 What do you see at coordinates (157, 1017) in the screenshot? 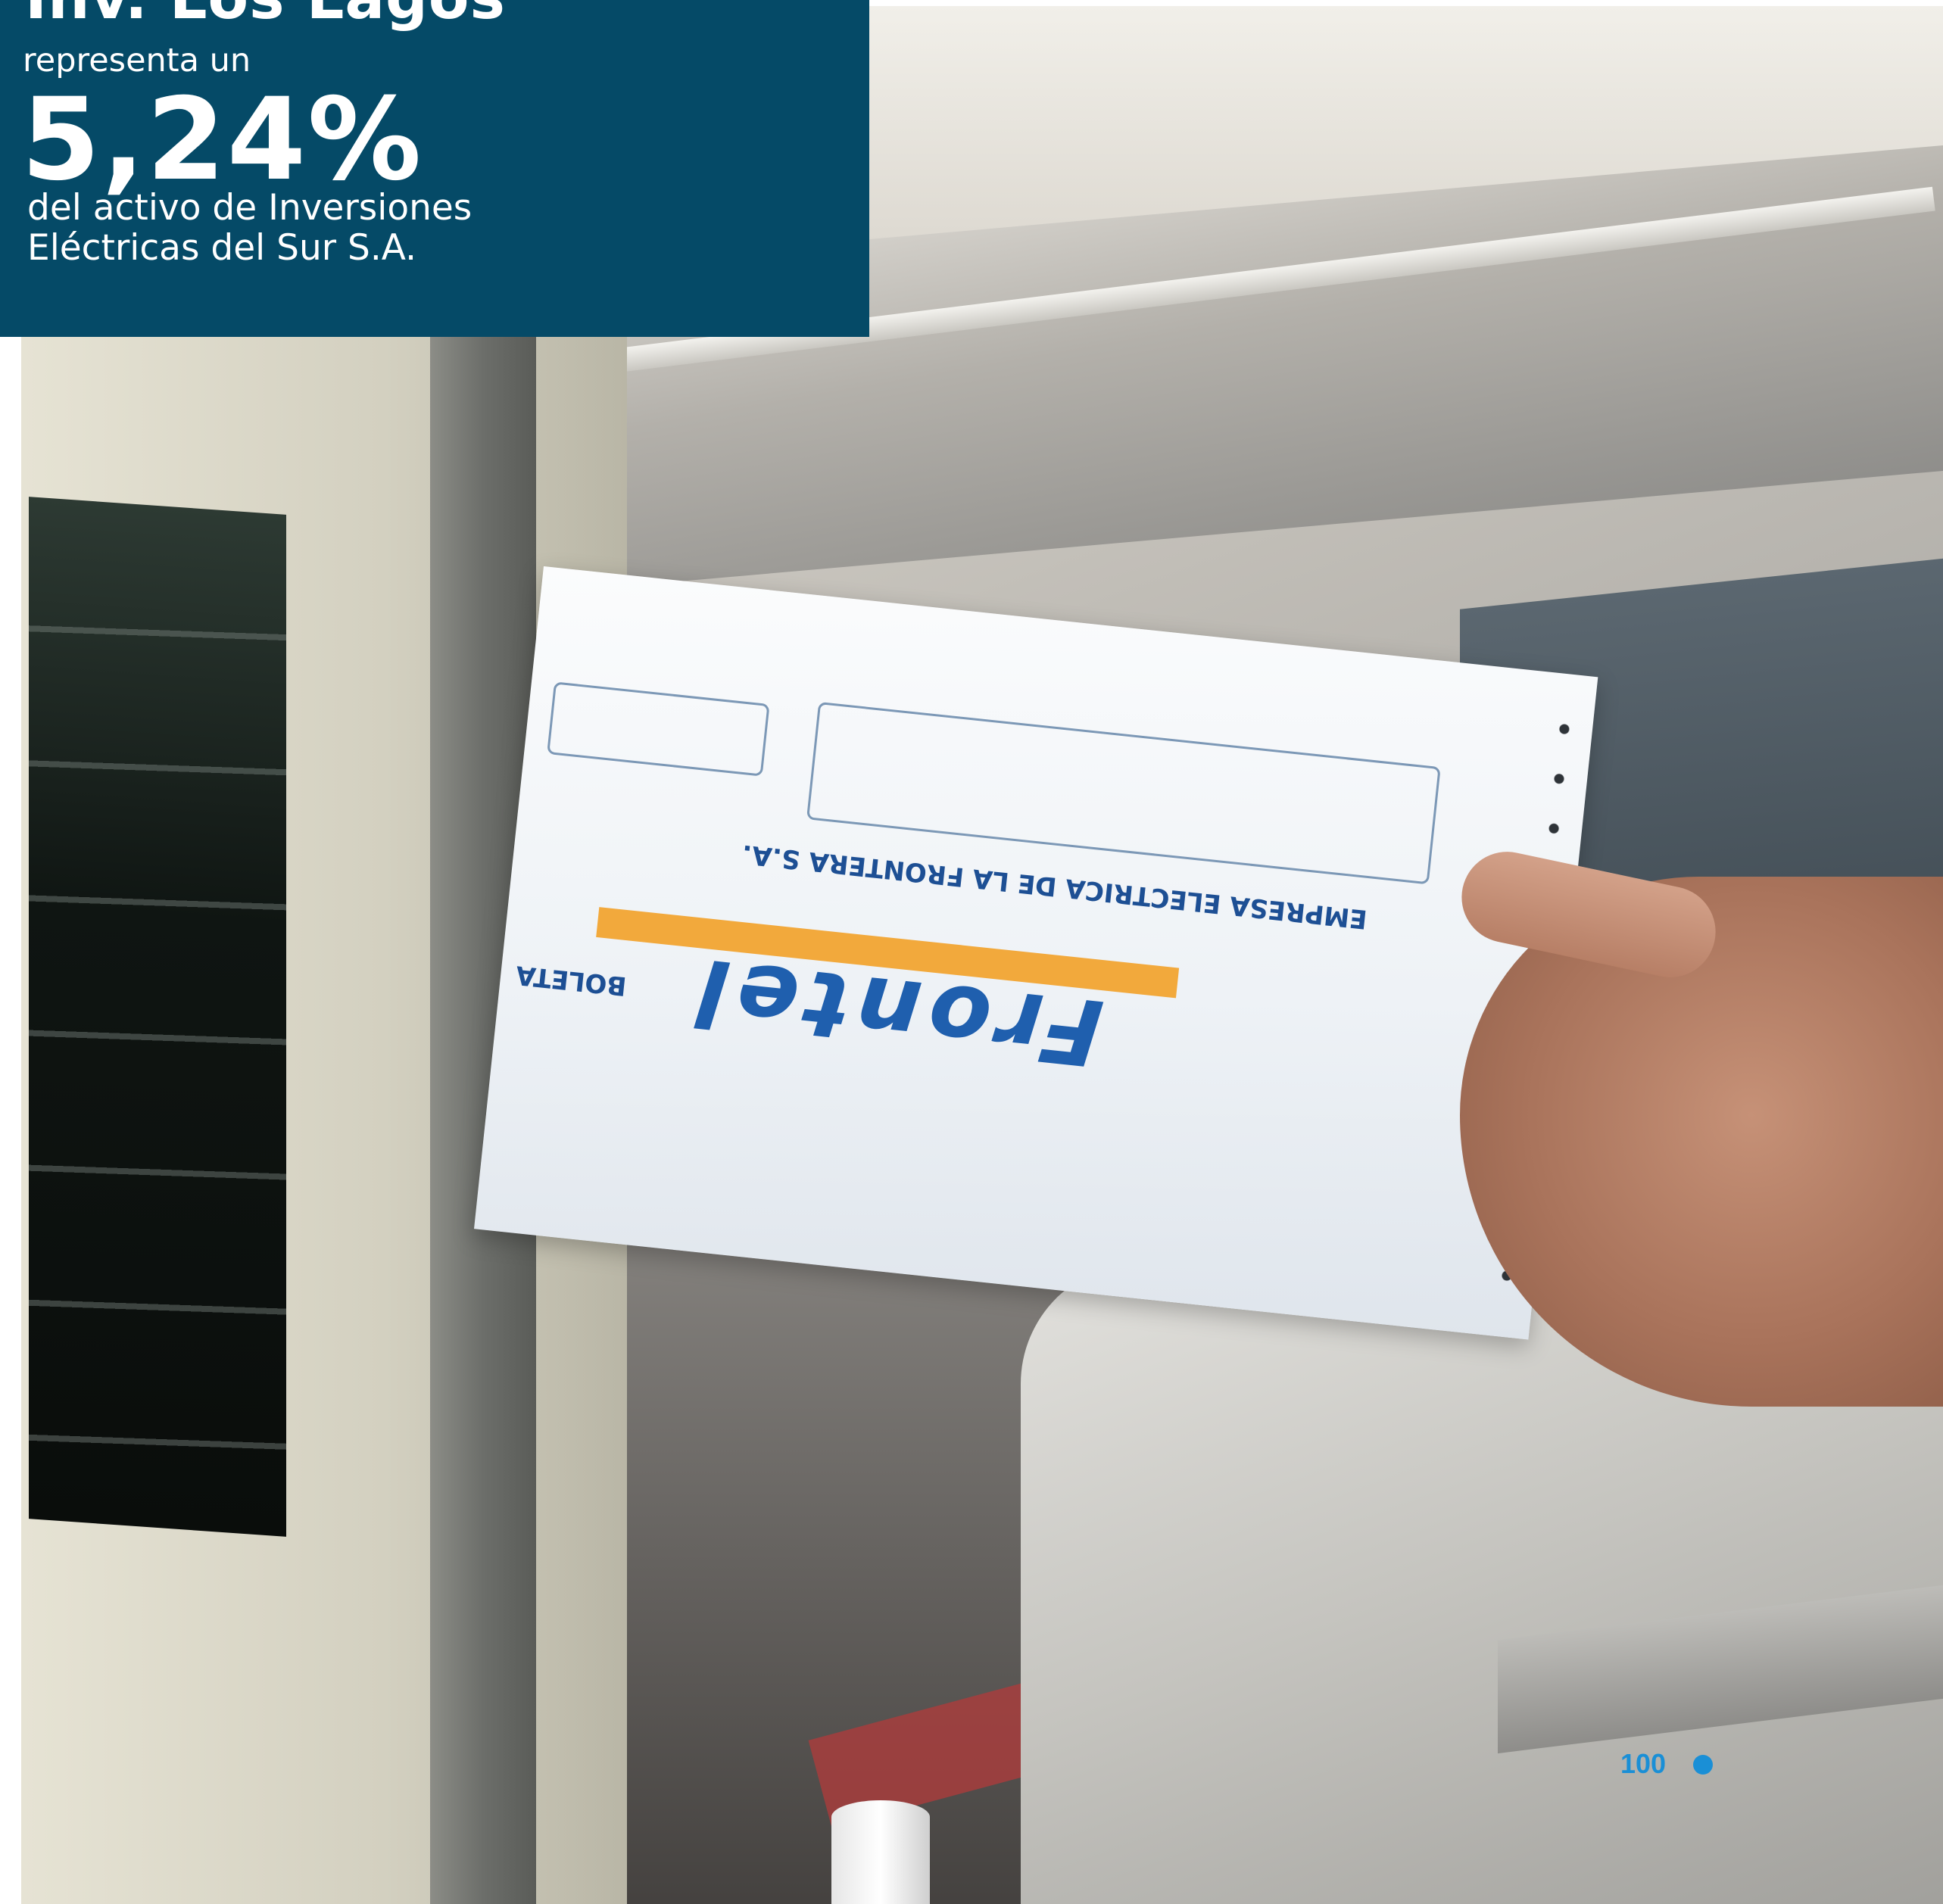
I see `monitor-screen-lines` at bounding box center [157, 1017].